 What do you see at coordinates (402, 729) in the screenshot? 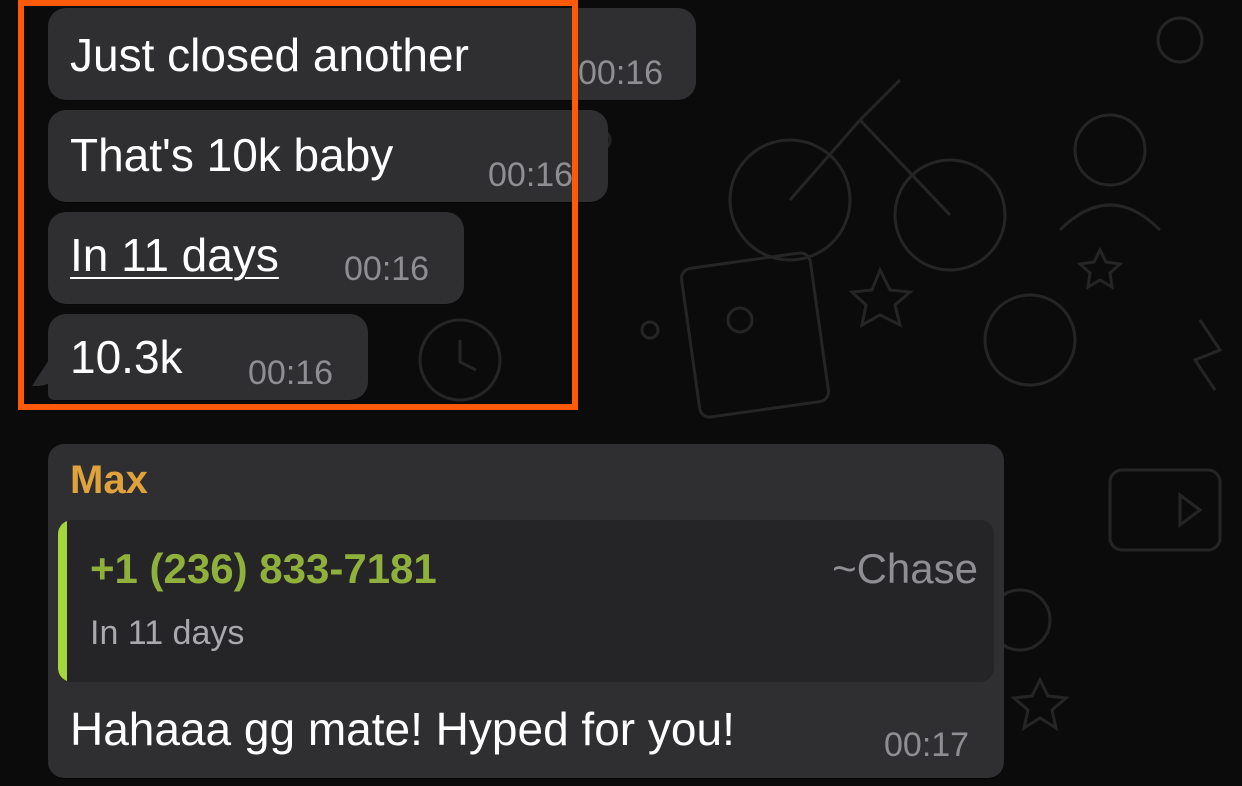
I see `message-text: Hahaaa gg mate! Hyped for you!` at bounding box center [402, 729].